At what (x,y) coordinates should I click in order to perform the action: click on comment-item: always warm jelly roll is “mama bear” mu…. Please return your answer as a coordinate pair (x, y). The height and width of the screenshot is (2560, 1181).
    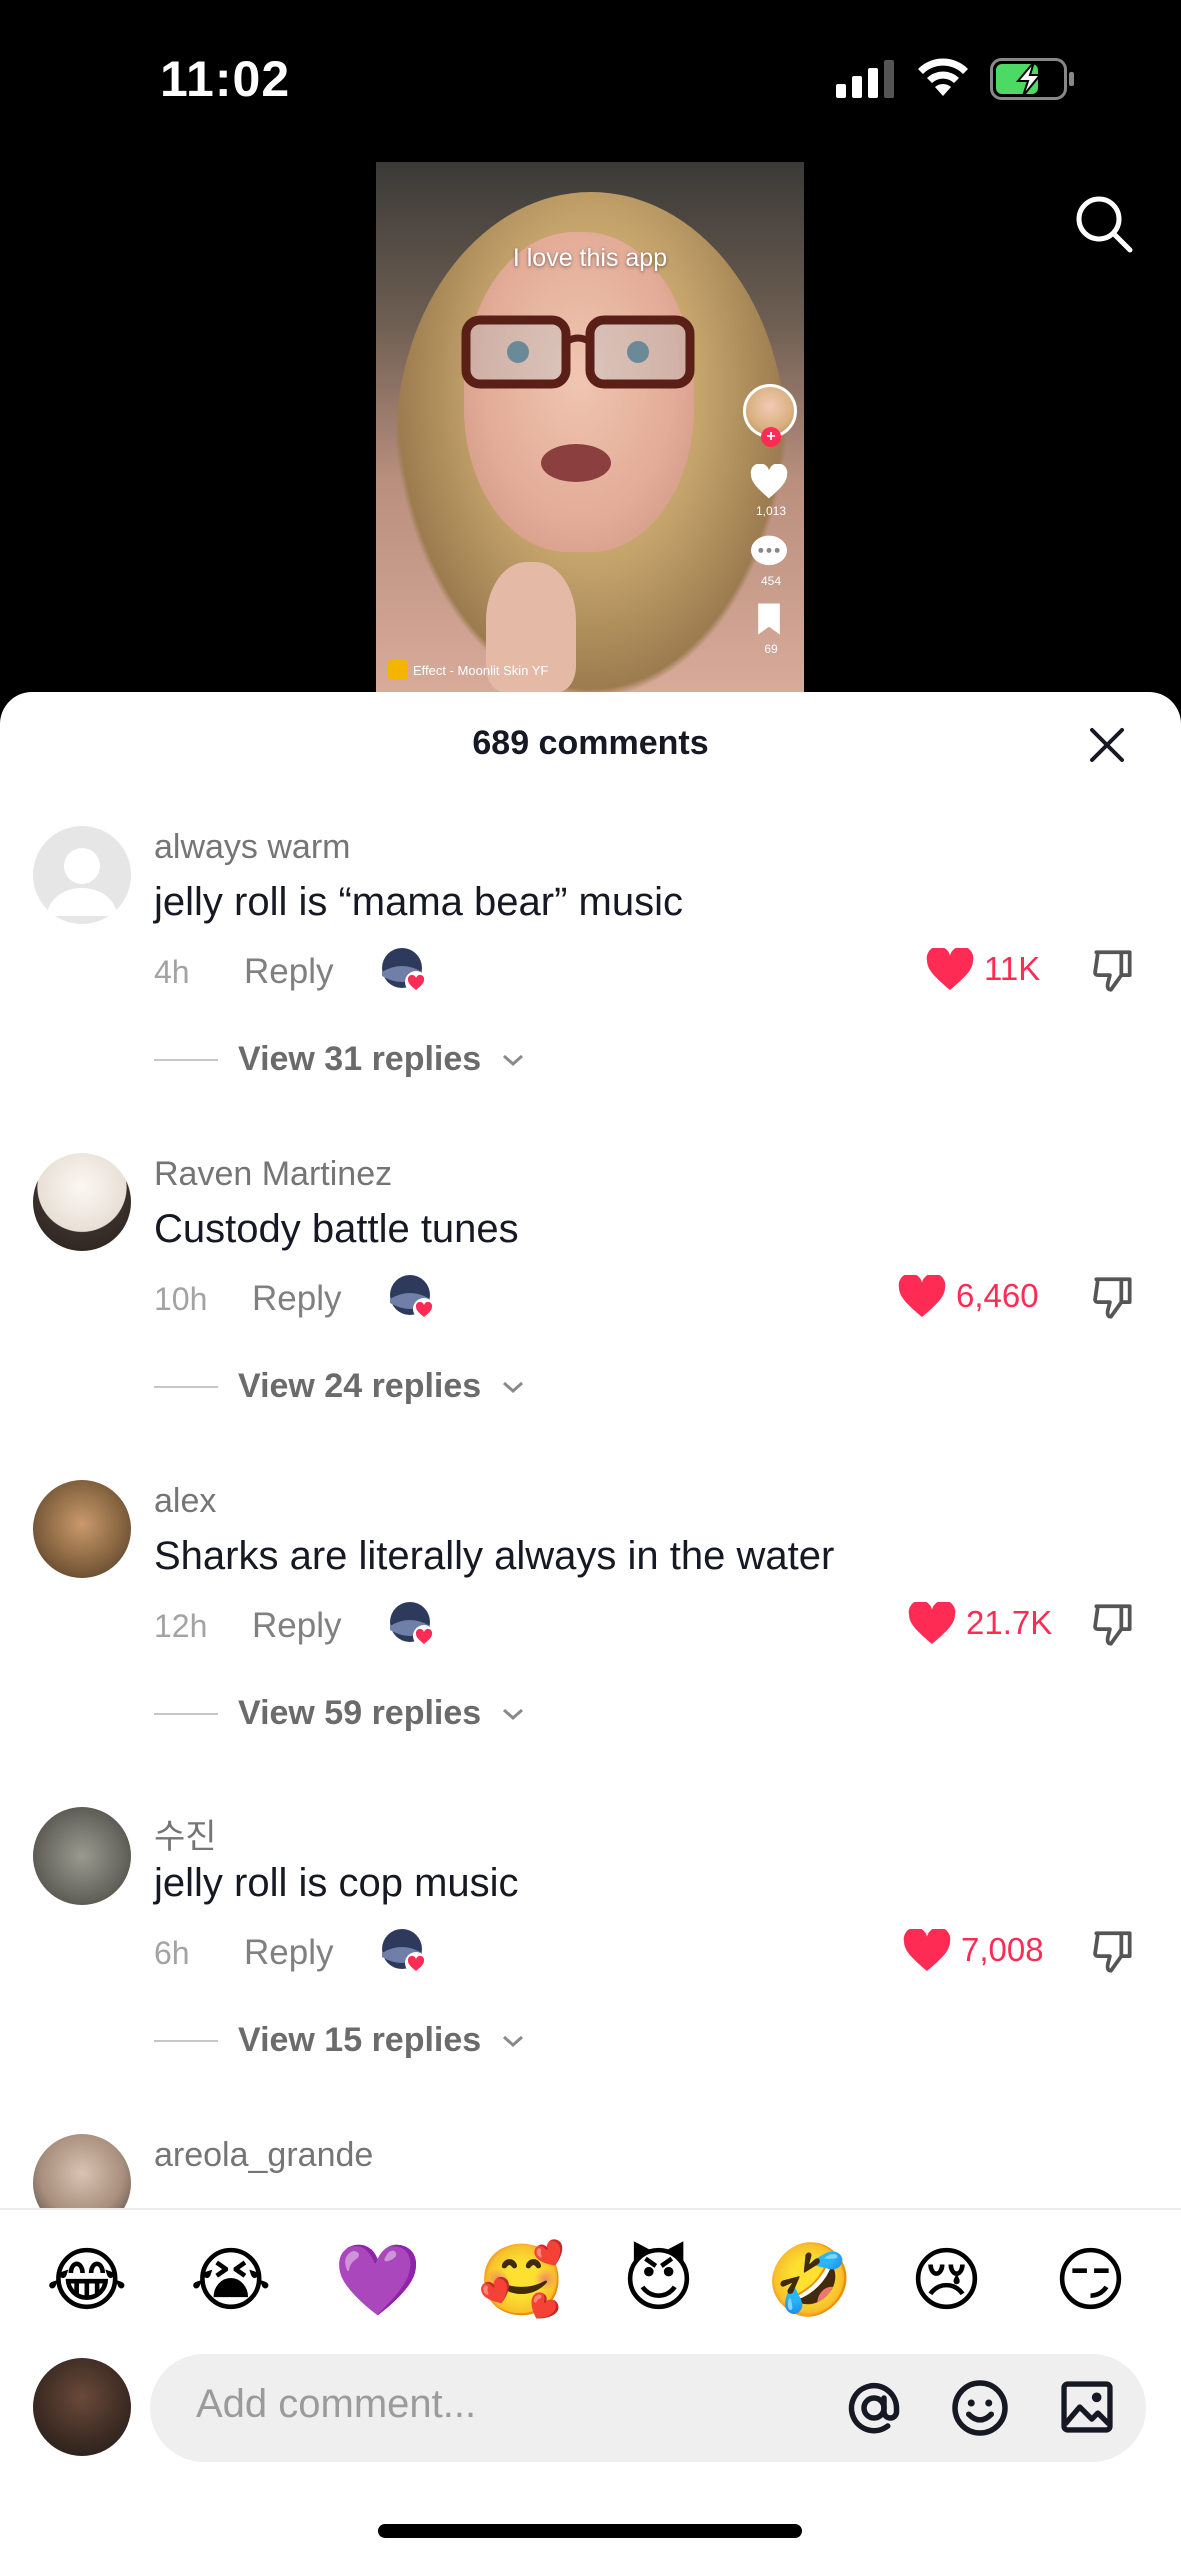
    Looking at the image, I should click on (590, 963).